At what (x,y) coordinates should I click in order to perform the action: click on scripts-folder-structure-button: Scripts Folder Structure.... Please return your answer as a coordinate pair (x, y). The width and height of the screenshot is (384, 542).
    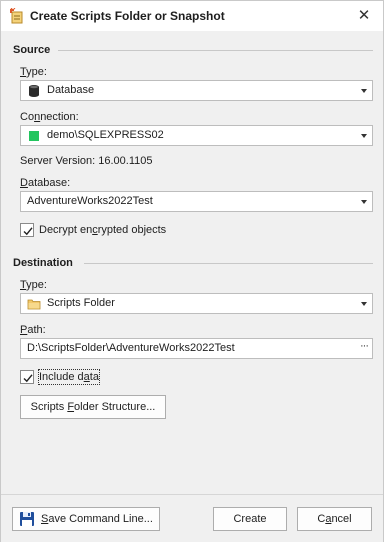
    Looking at the image, I should click on (93, 407).